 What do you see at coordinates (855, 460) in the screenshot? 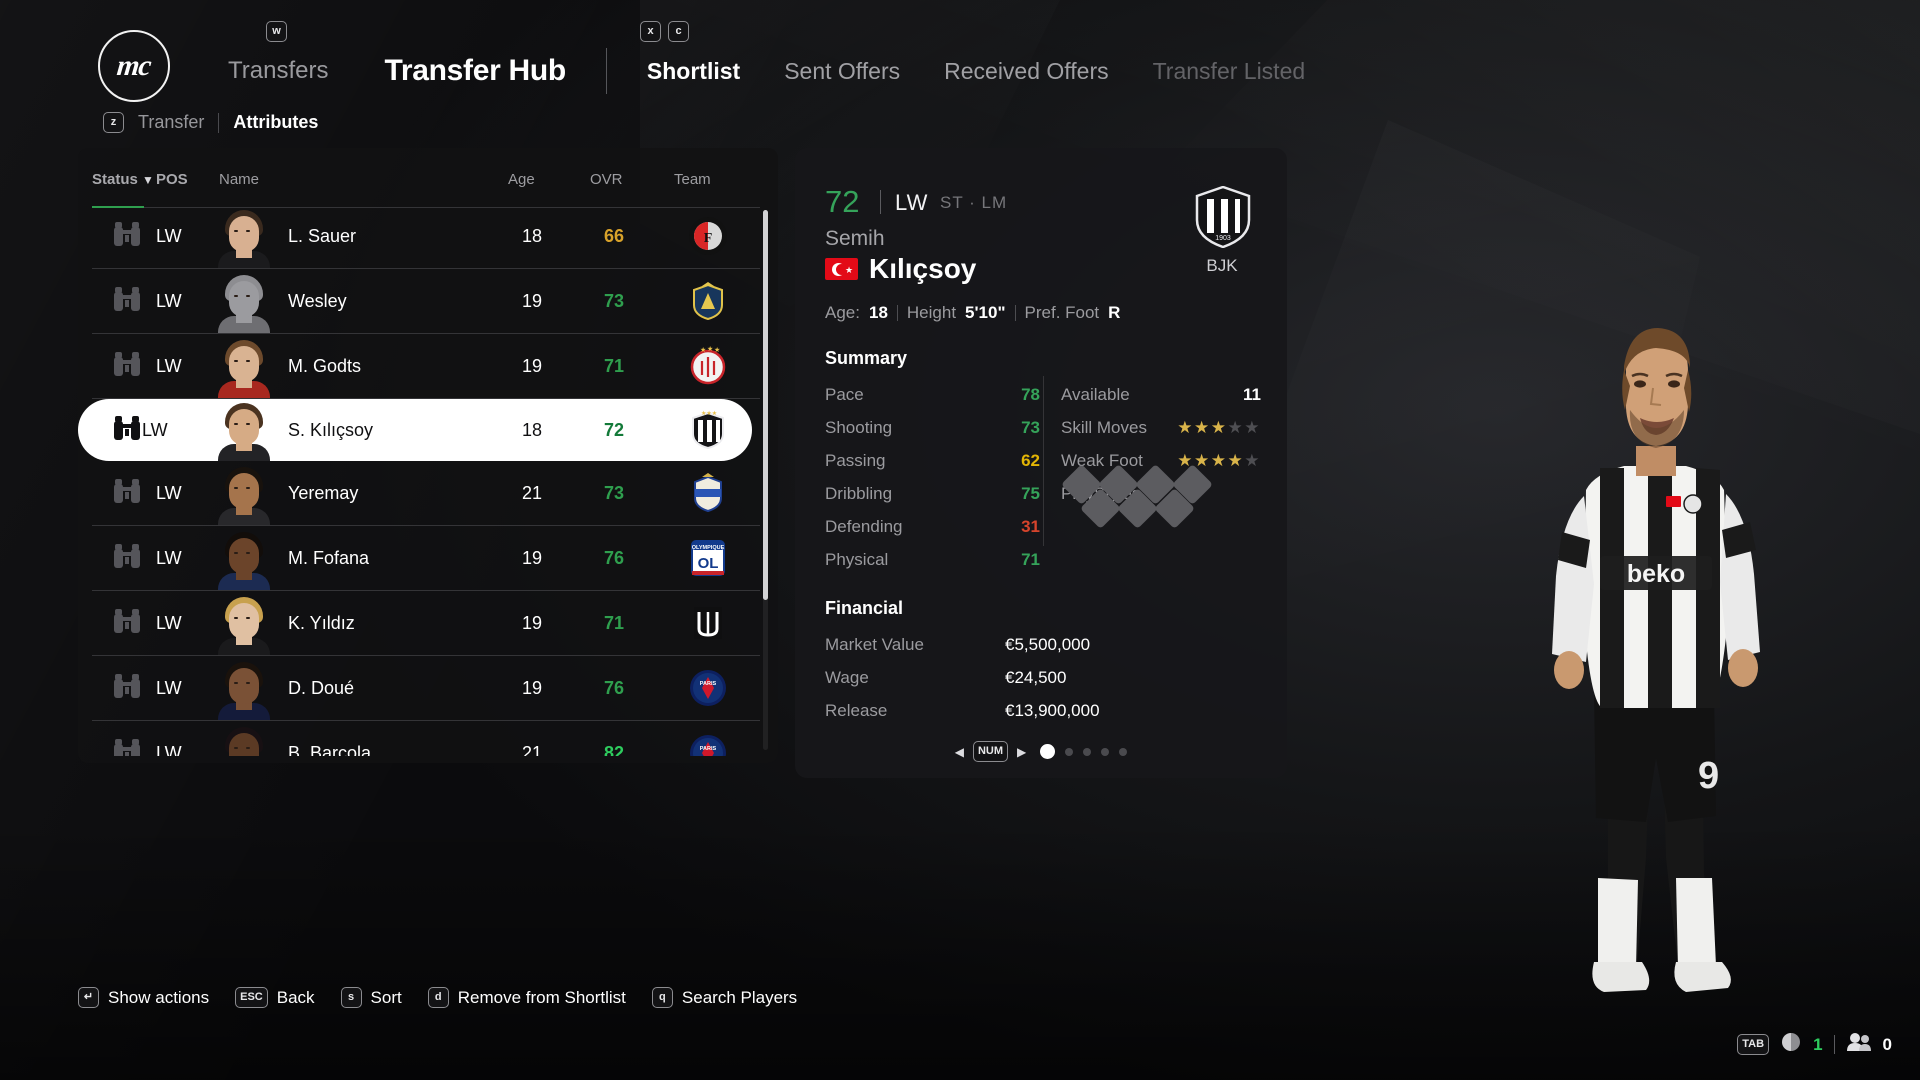
I see `stat-label: Passing` at bounding box center [855, 460].